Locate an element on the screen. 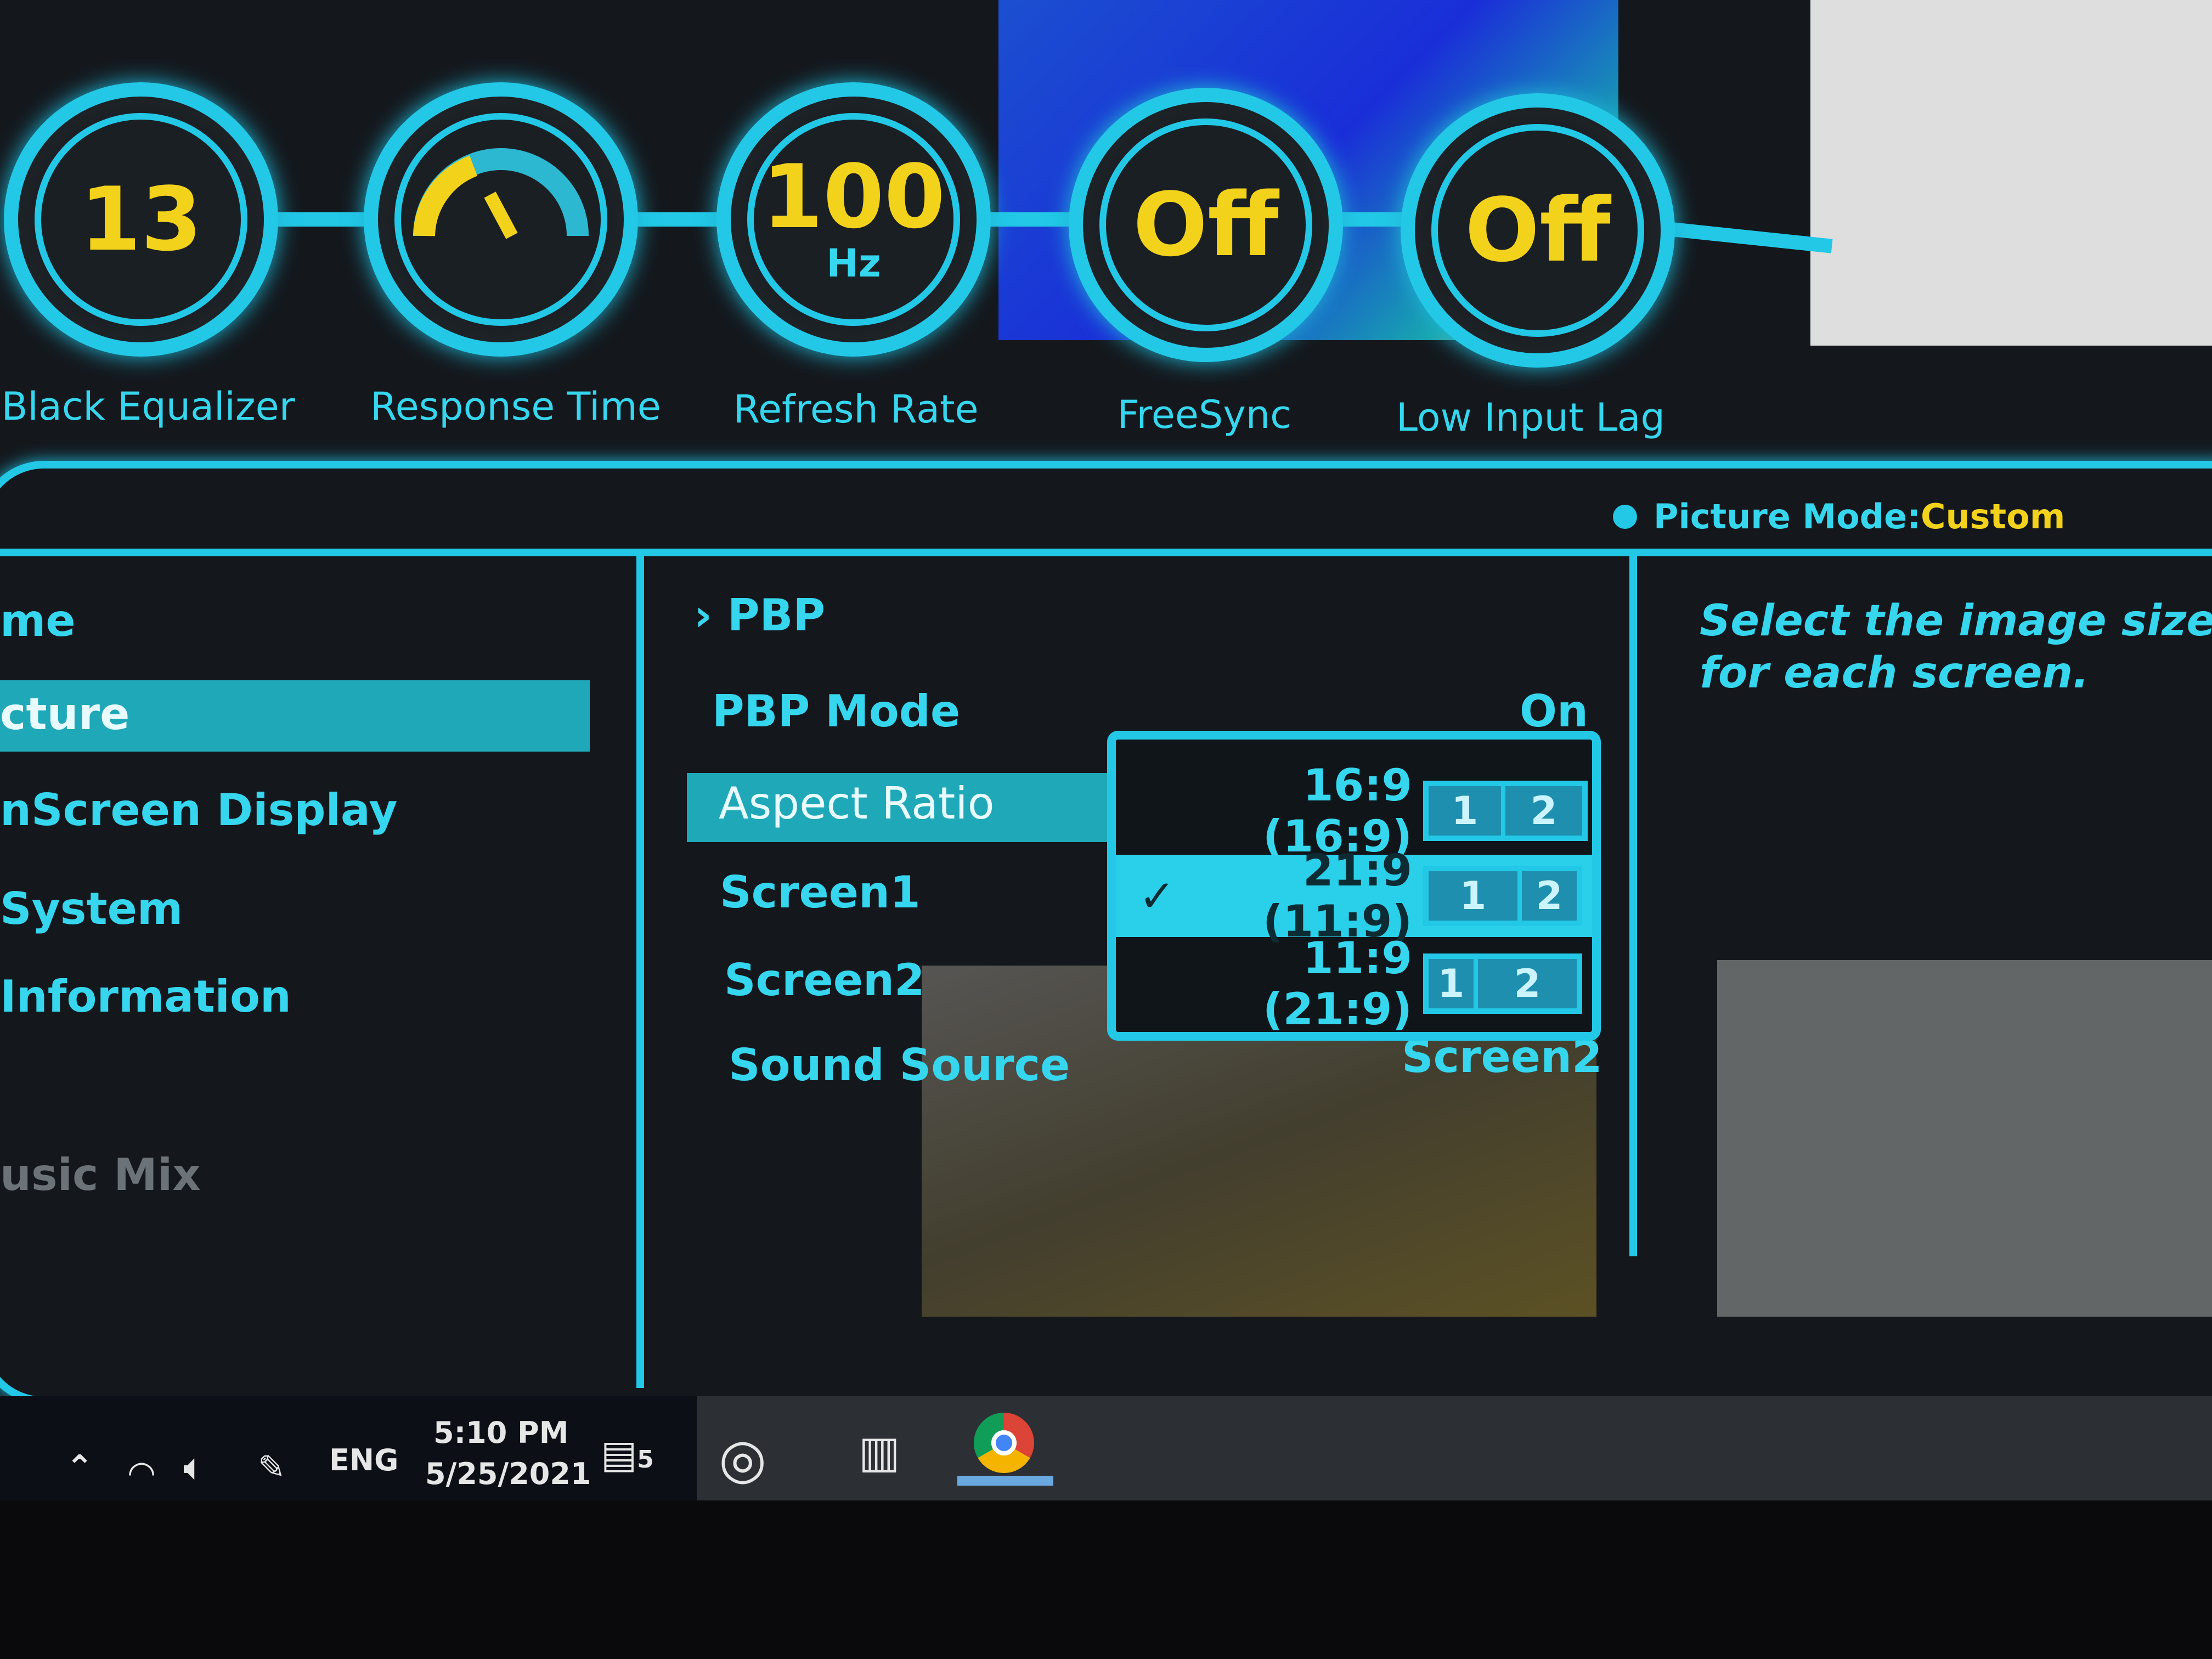 Image resolution: width=2212 pixels, height=1659 pixels. menu-item-information: Information is located at coordinates (146, 997).